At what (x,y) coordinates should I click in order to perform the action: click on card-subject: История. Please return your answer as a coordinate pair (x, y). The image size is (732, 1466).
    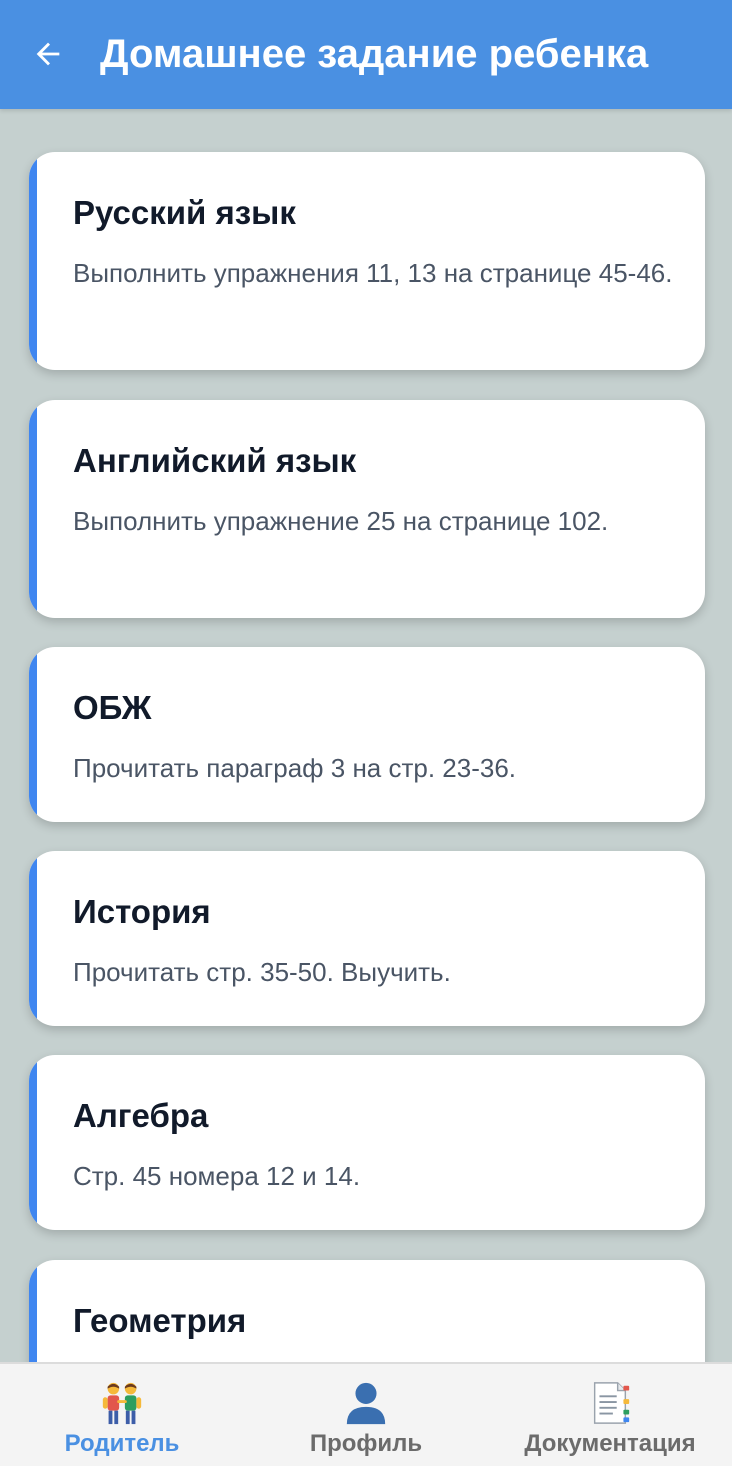
    Looking at the image, I should click on (142, 911).